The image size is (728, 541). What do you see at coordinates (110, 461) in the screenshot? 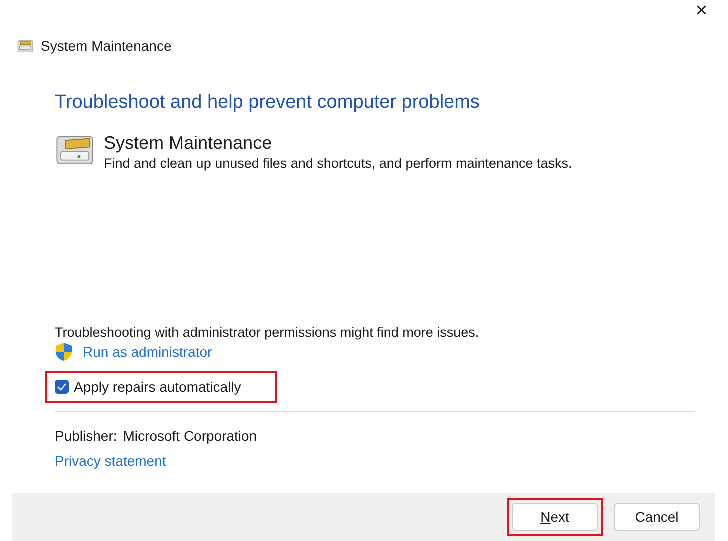
I see `privacy-link: Privacy statement` at bounding box center [110, 461].